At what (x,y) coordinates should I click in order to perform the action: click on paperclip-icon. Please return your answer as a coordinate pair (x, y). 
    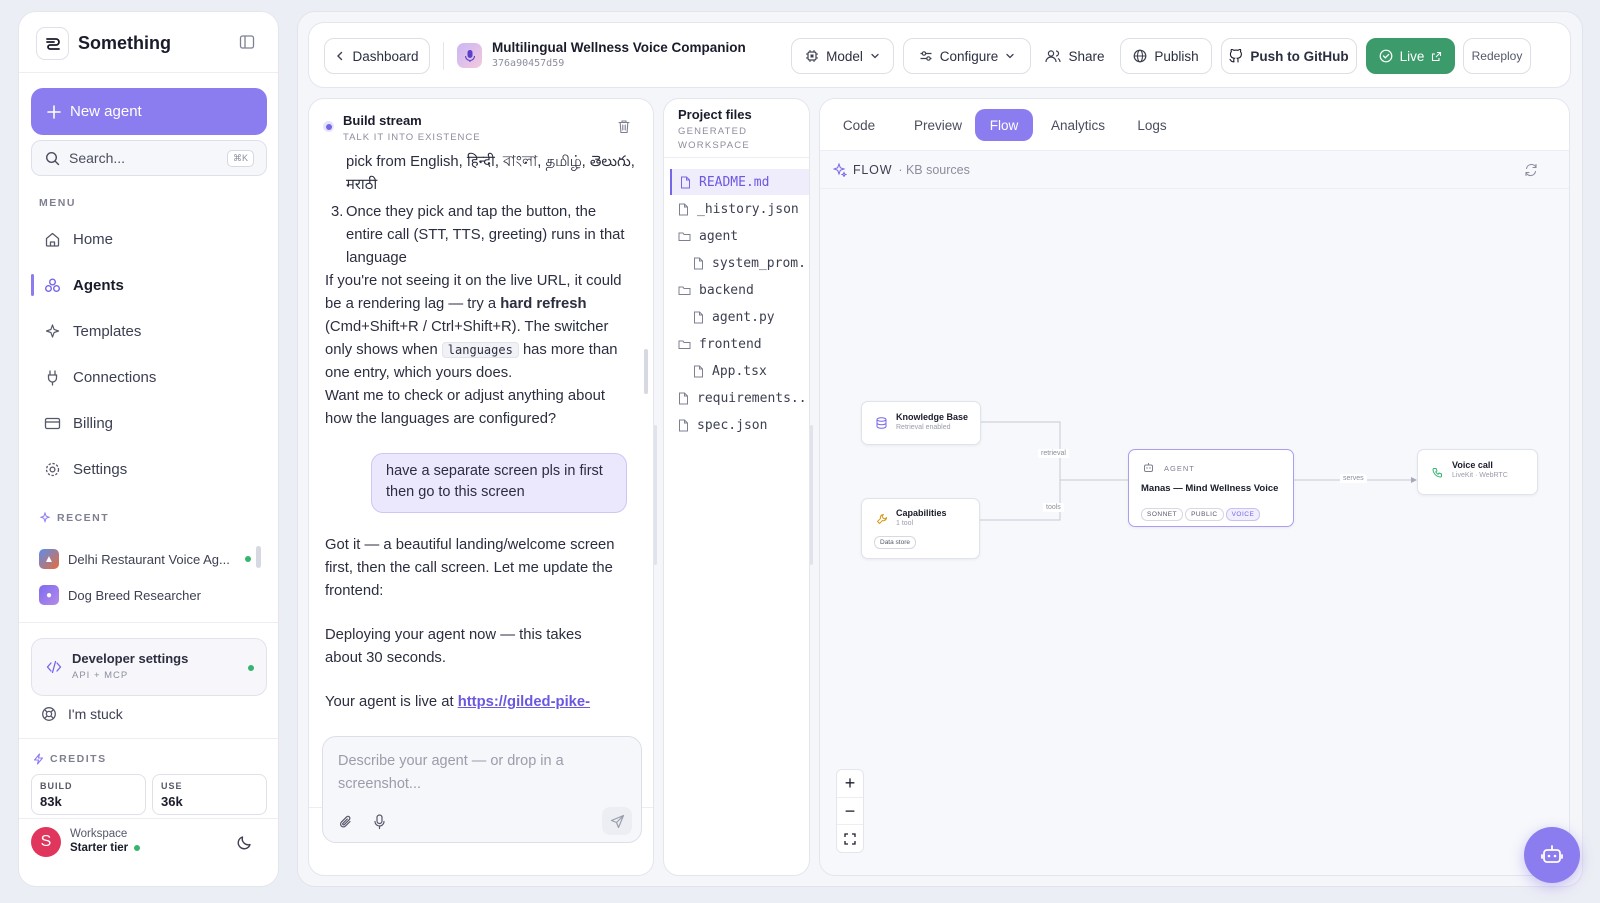
    Looking at the image, I should click on (345, 821).